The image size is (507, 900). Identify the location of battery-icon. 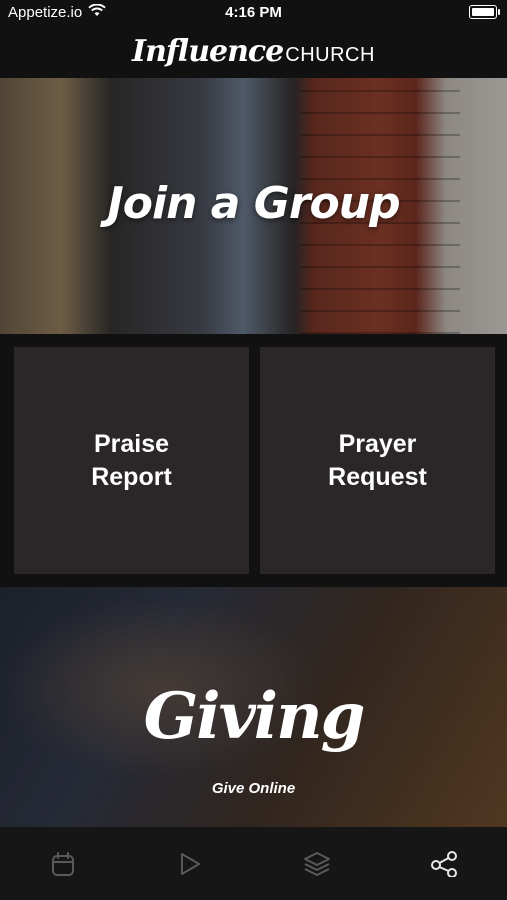
(484, 12).